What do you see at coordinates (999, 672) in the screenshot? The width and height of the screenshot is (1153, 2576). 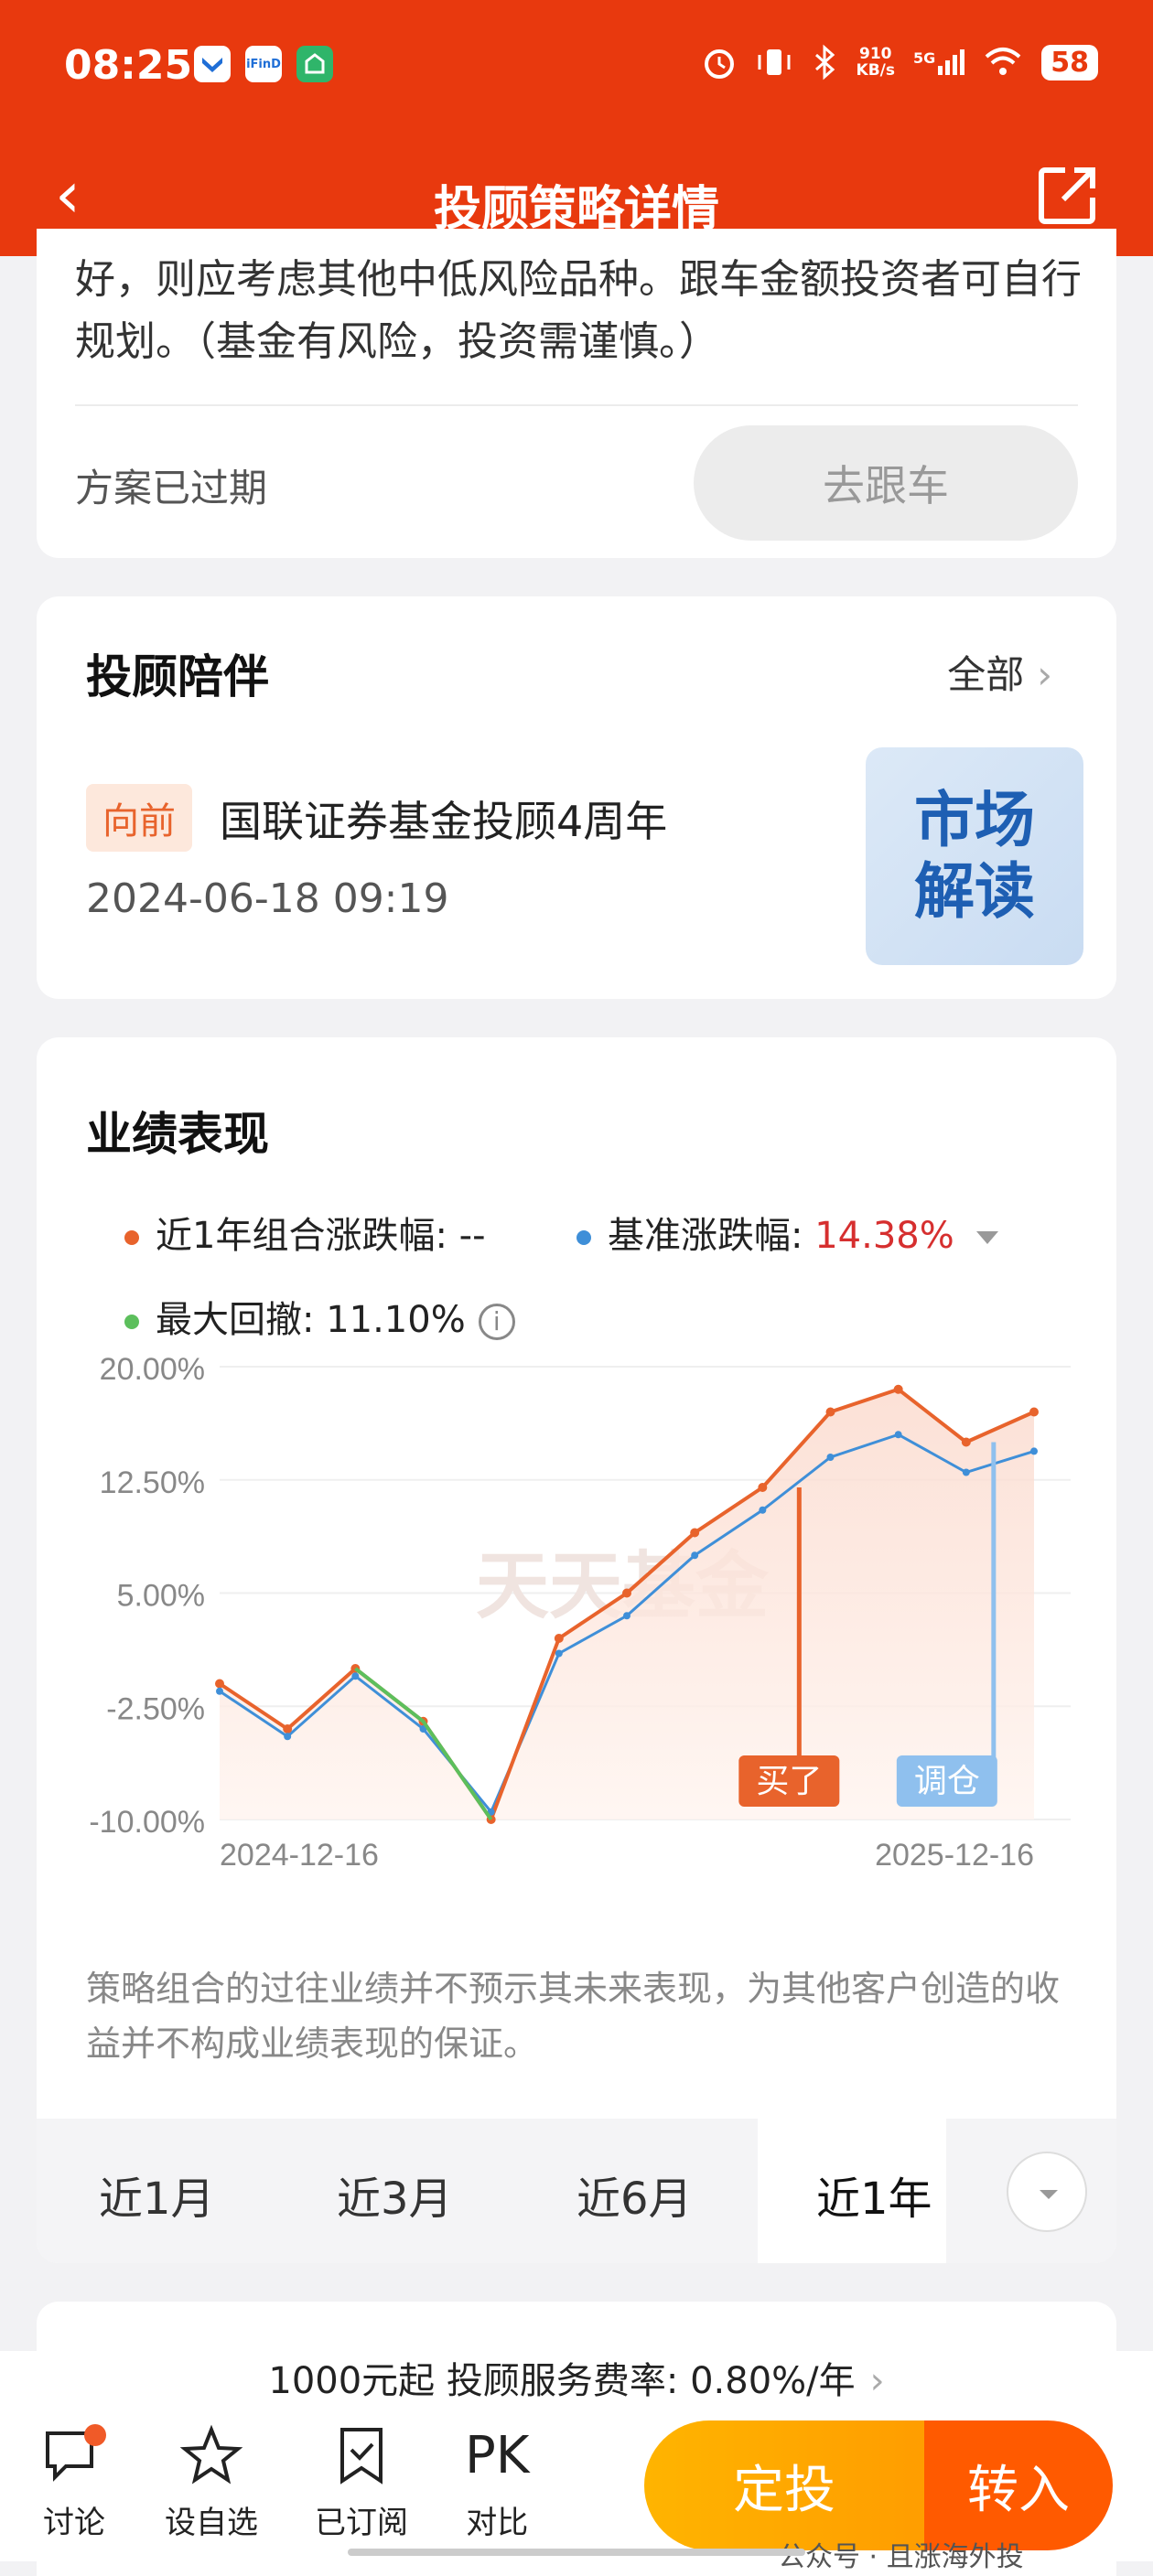 I see `view-all-link: 全部 ›` at bounding box center [999, 672].